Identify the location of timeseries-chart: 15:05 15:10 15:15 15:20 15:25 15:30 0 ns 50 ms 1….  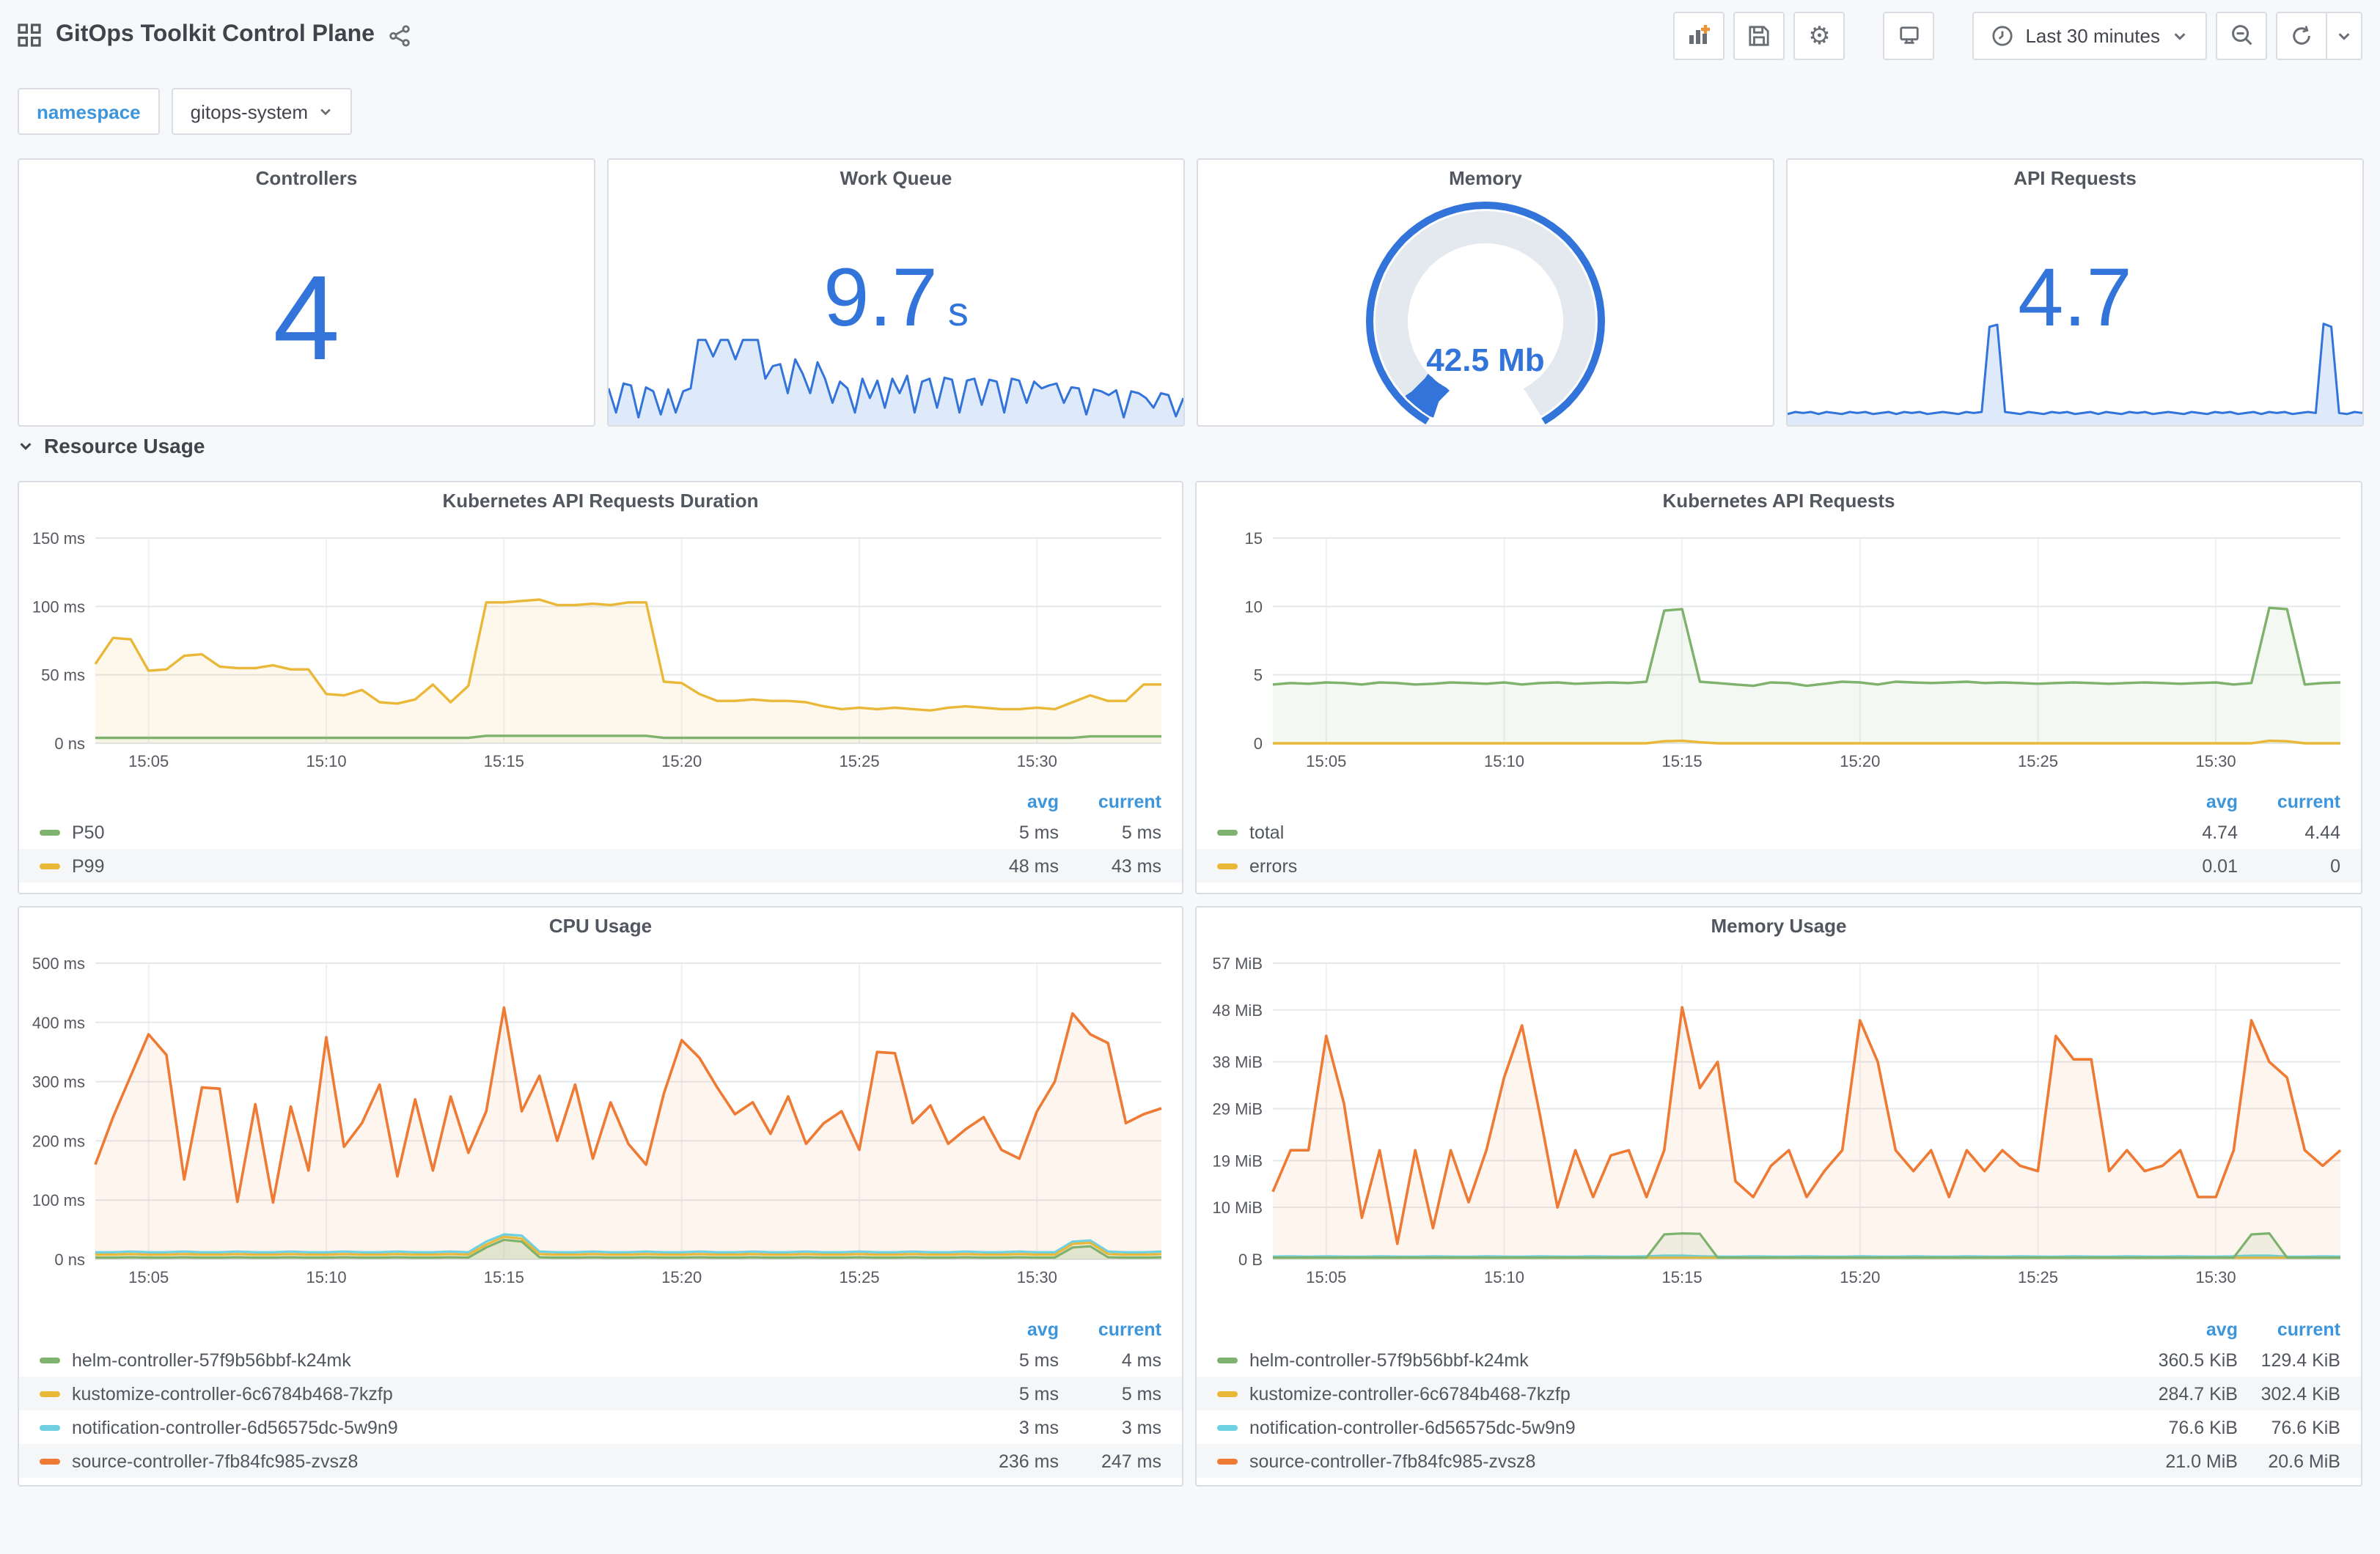
(600, 649).